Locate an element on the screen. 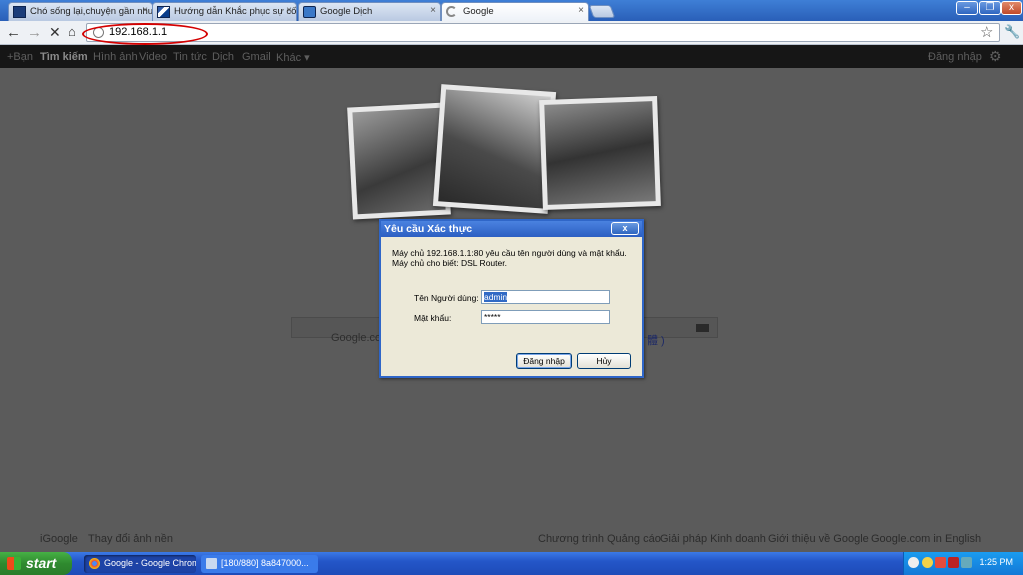 Image resolution: width=1023 pixels, height=575 pixels. footer-business: Giải pháp Kinh doanh is located at coordinates (713, 539).